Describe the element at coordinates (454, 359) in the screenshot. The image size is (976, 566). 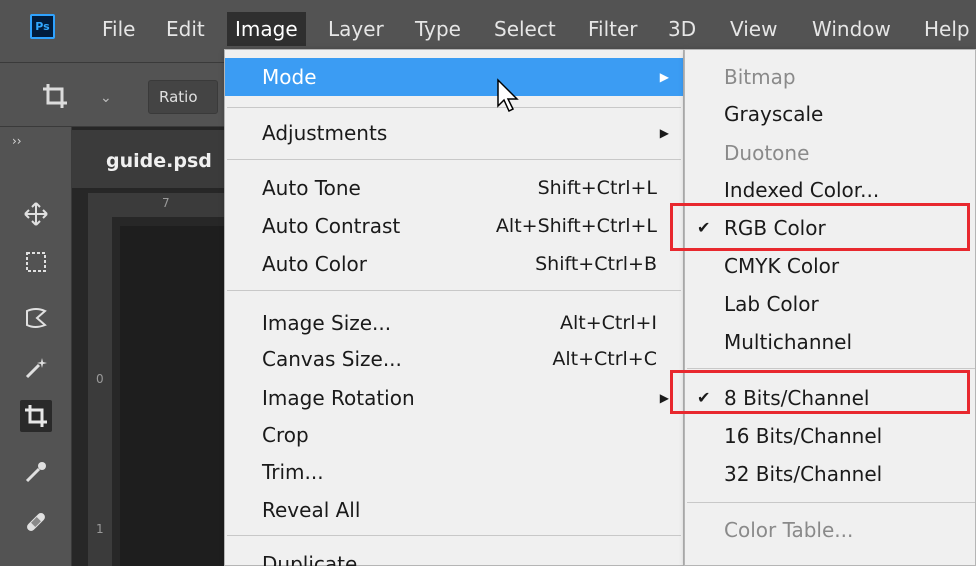
I see `menu-item-canvas-size: Canvas Size... Alt+Ctrl+C` at that location.